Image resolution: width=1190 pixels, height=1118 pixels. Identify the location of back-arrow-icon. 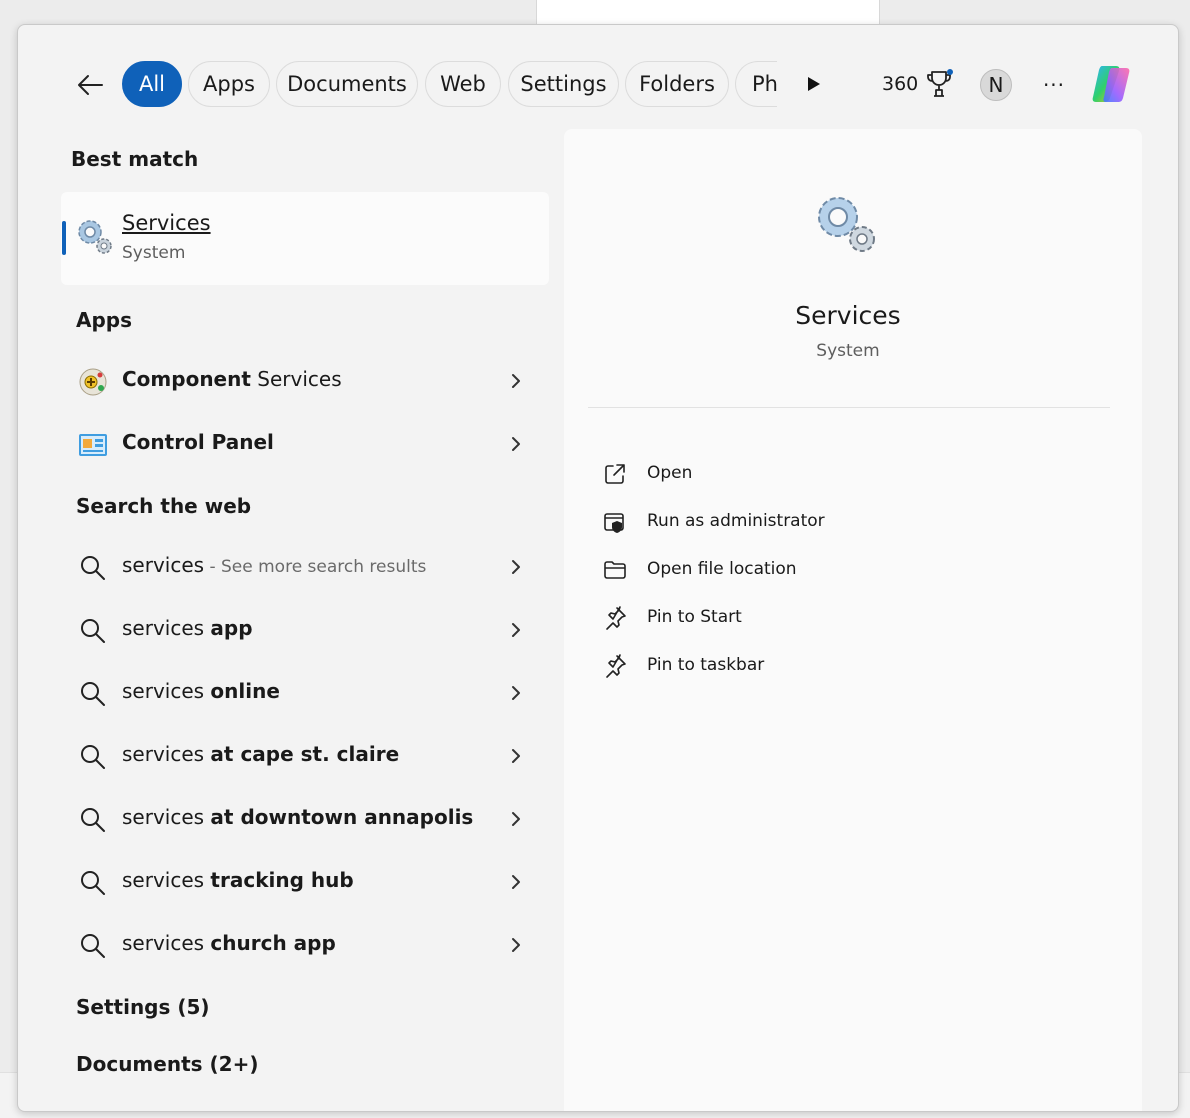
(90, 85).